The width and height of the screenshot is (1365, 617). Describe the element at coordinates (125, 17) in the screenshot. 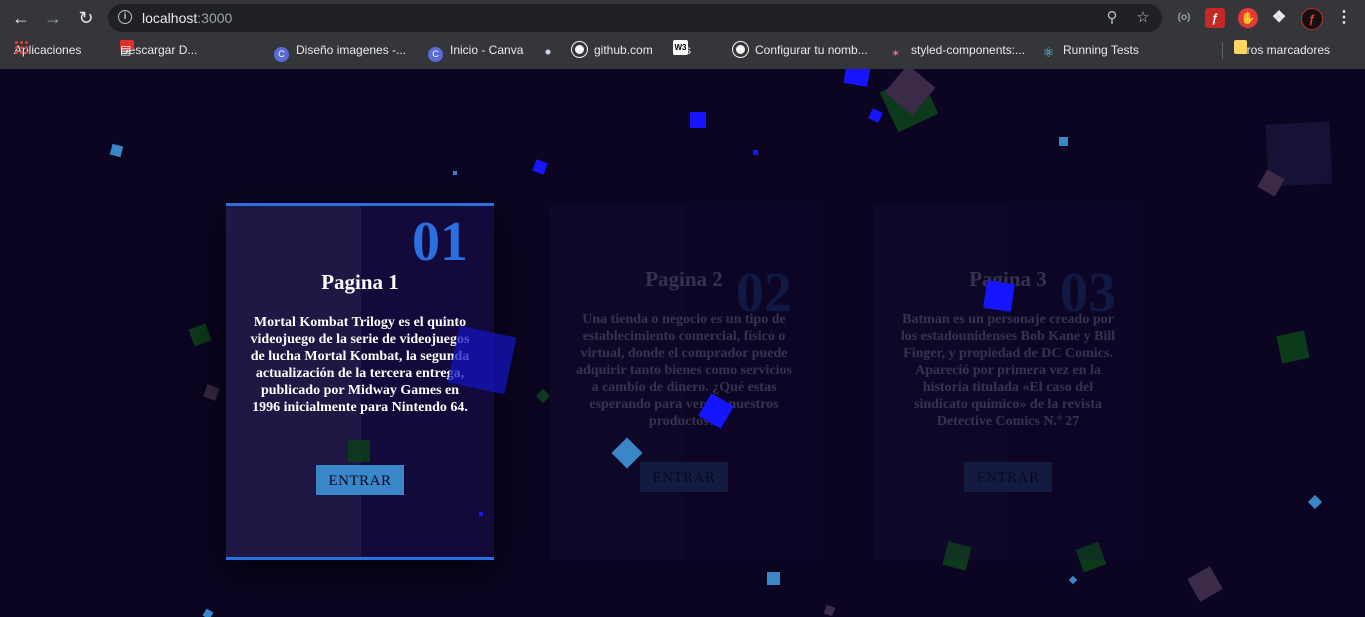

I see `site-info-icon: i` at that location.